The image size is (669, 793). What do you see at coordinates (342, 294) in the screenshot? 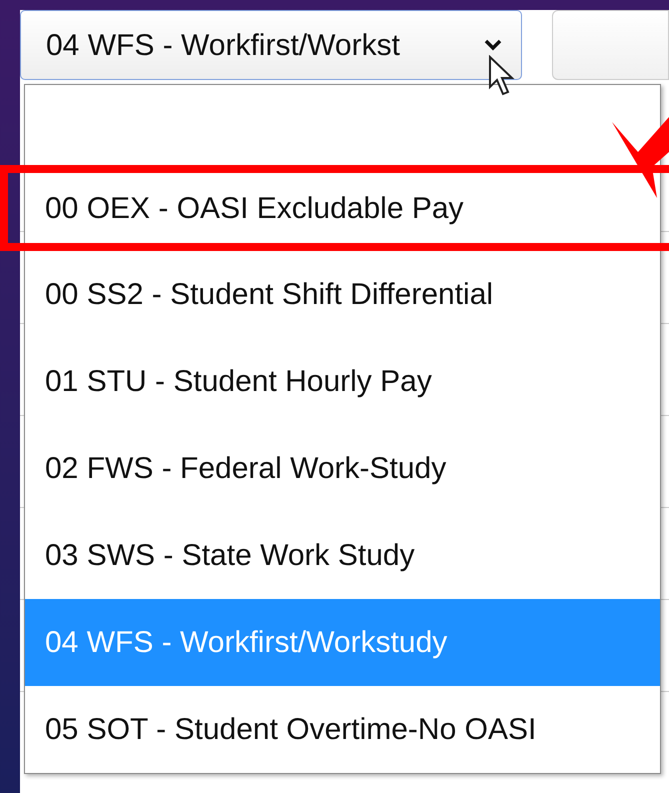
I see `dropdown-option: 00 SS2 - Student Shift Differential` at bounding box center [342, 294].